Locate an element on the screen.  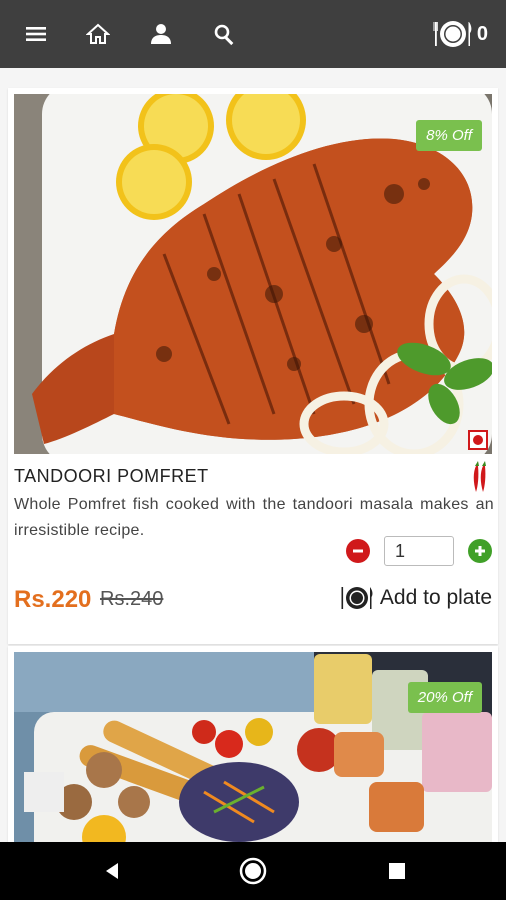
system-nav-bar is located at coordinates (253, 871).